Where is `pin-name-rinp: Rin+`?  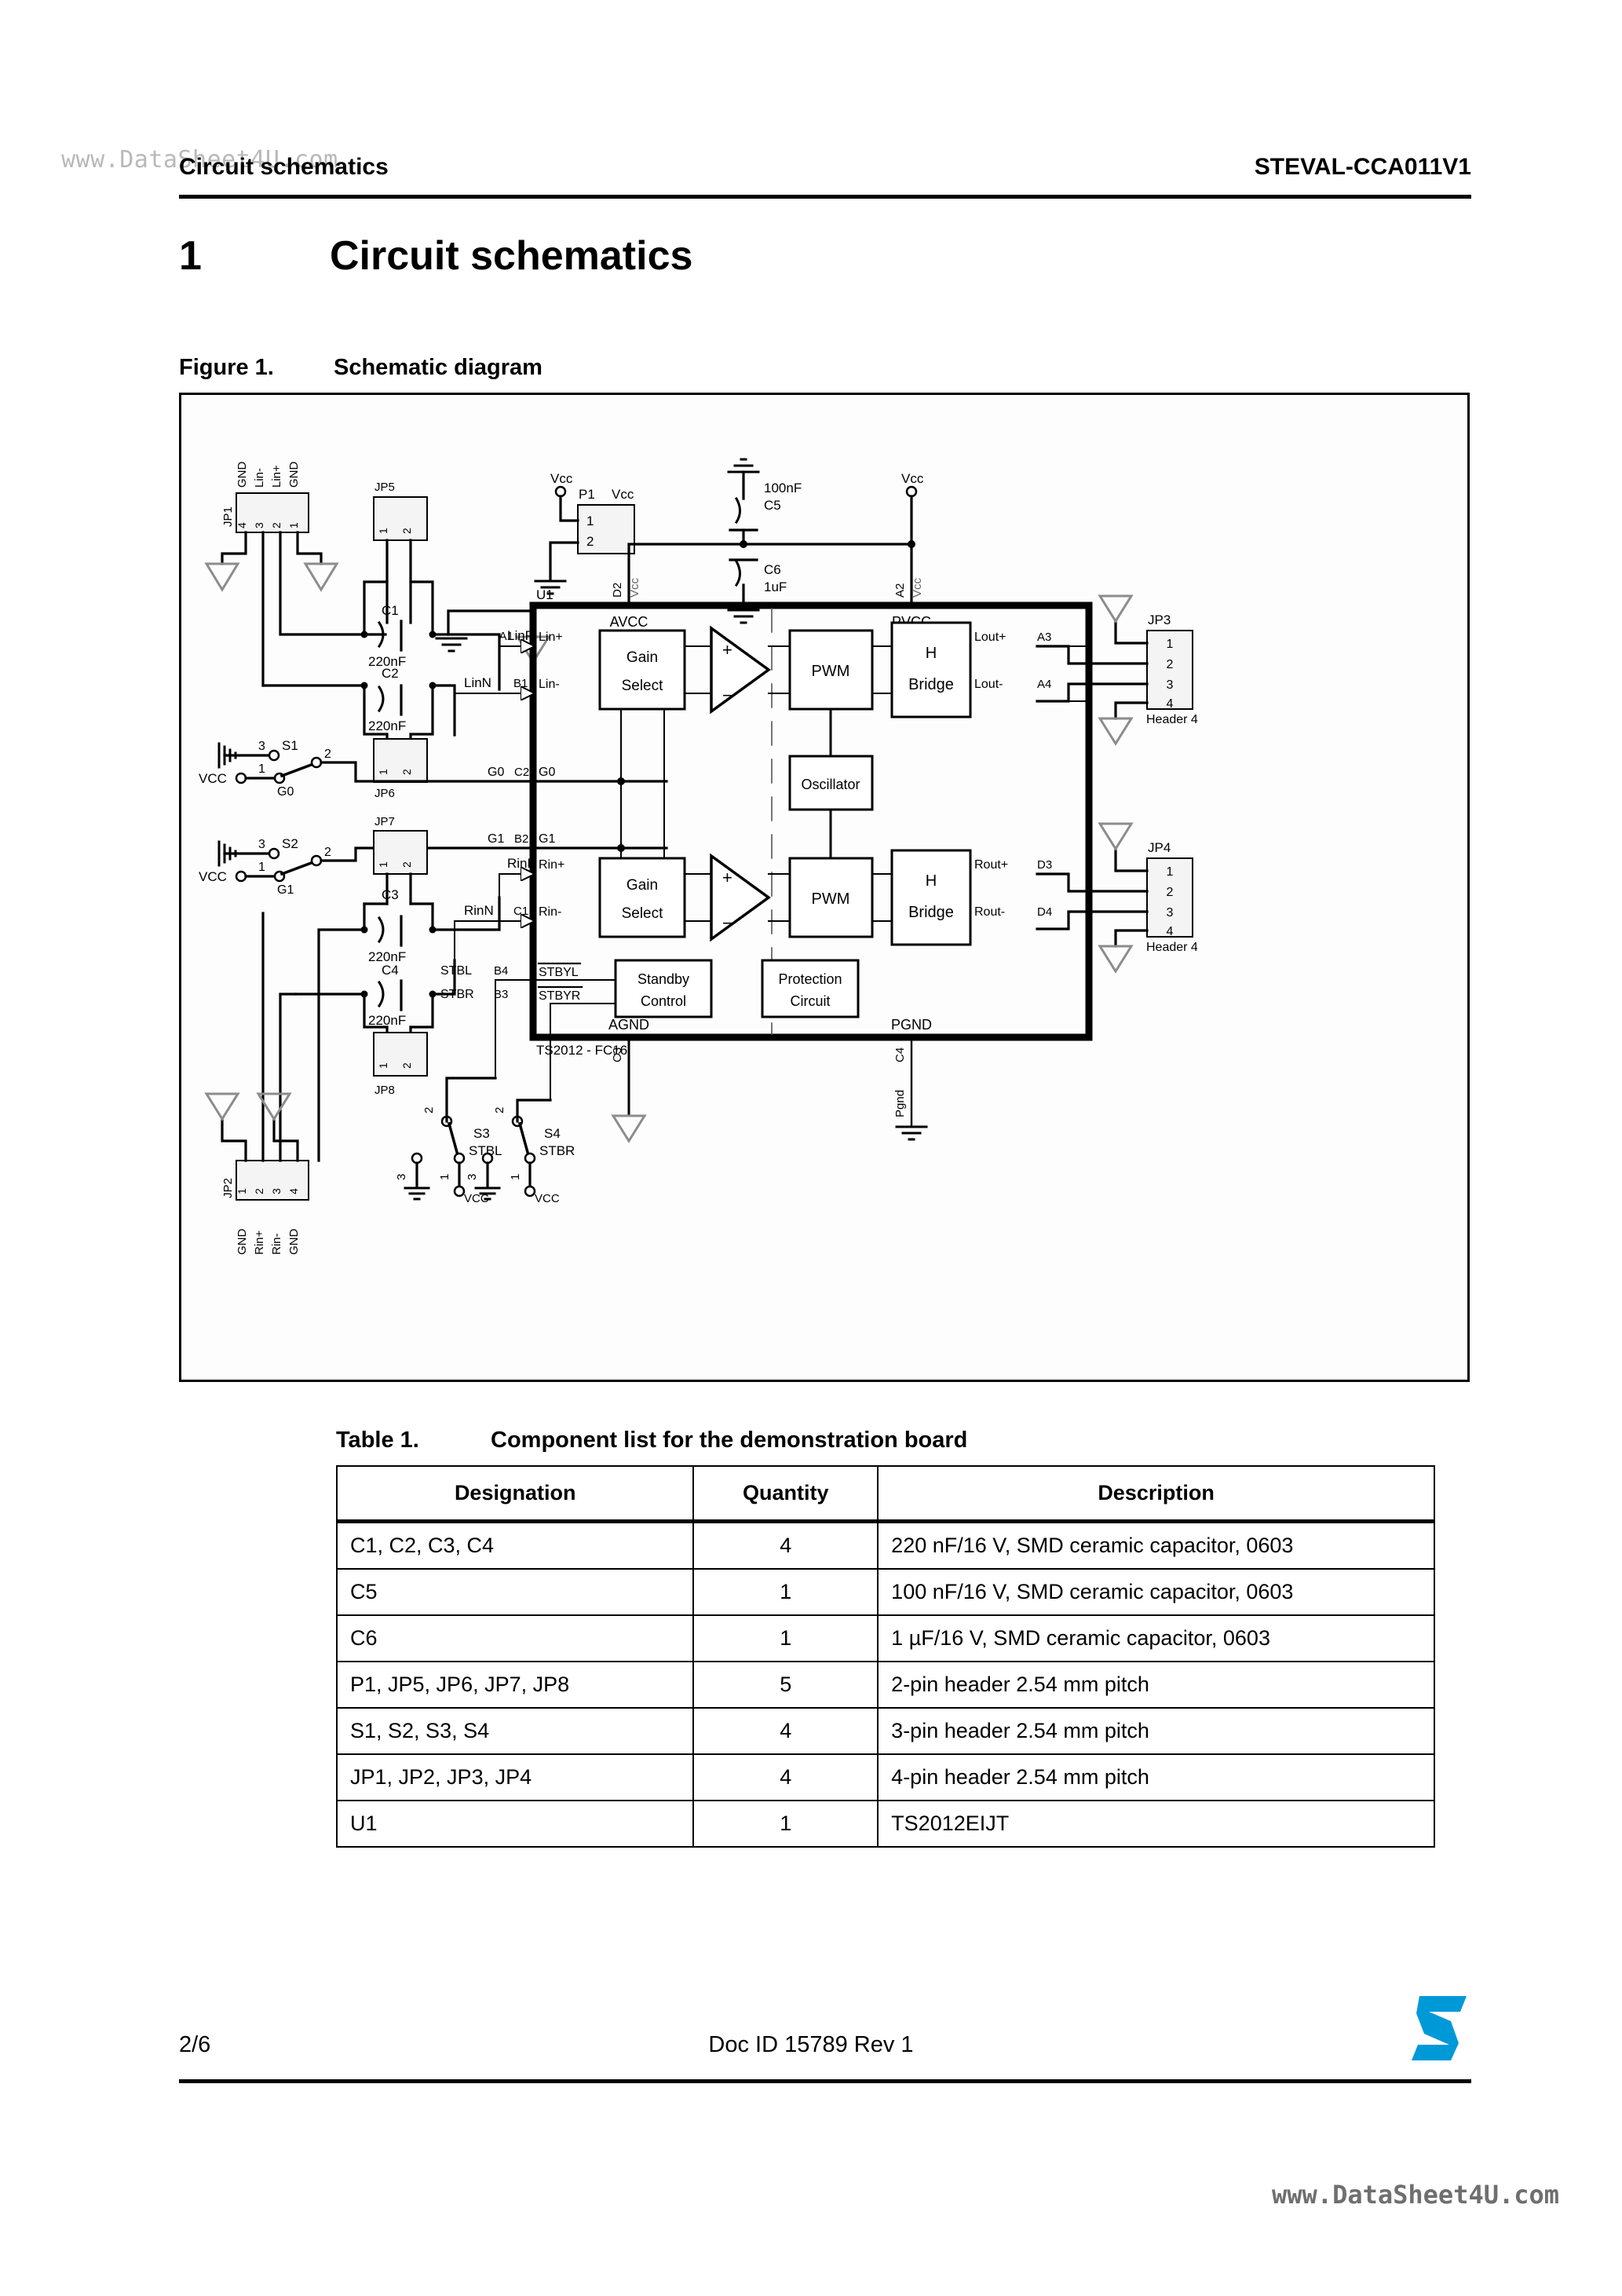
pin-name-rinp: Rin+ is located at coordinates (551, 865).